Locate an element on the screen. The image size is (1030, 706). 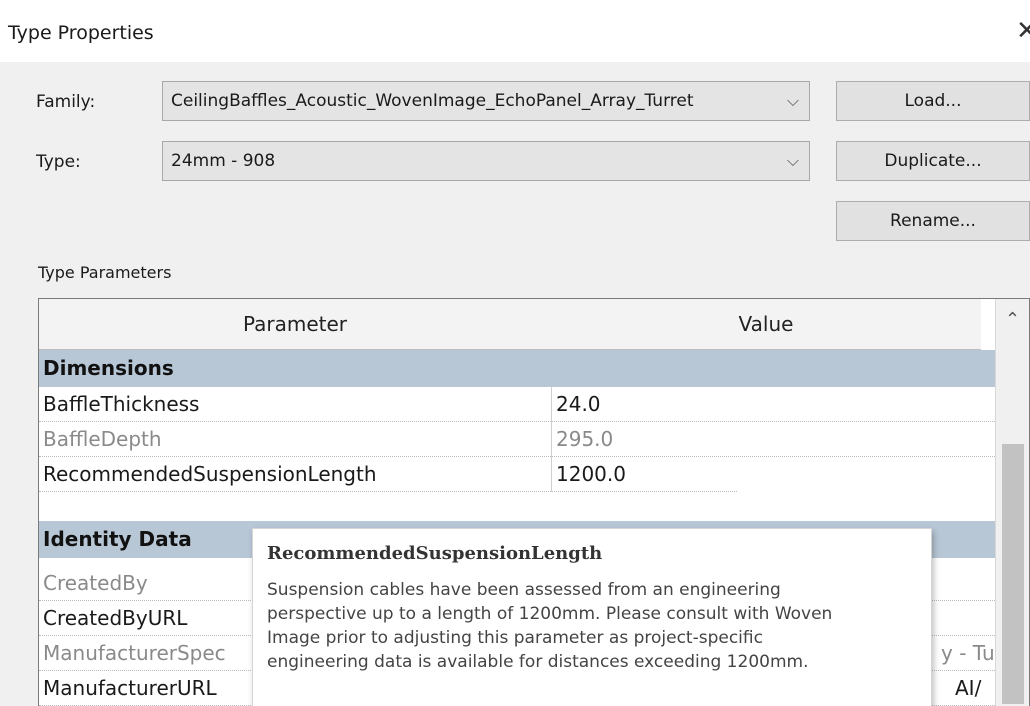
chevron-up-icon: ⌃ is located at coordinates (1012, 319).